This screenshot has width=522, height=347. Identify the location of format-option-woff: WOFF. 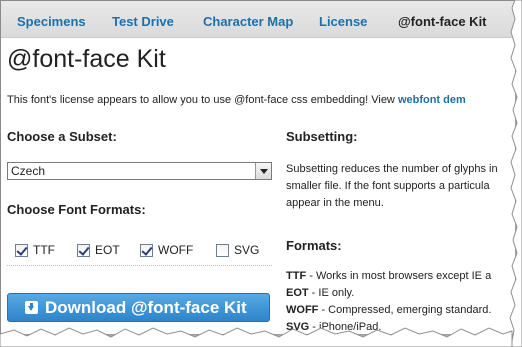
(166, 250).